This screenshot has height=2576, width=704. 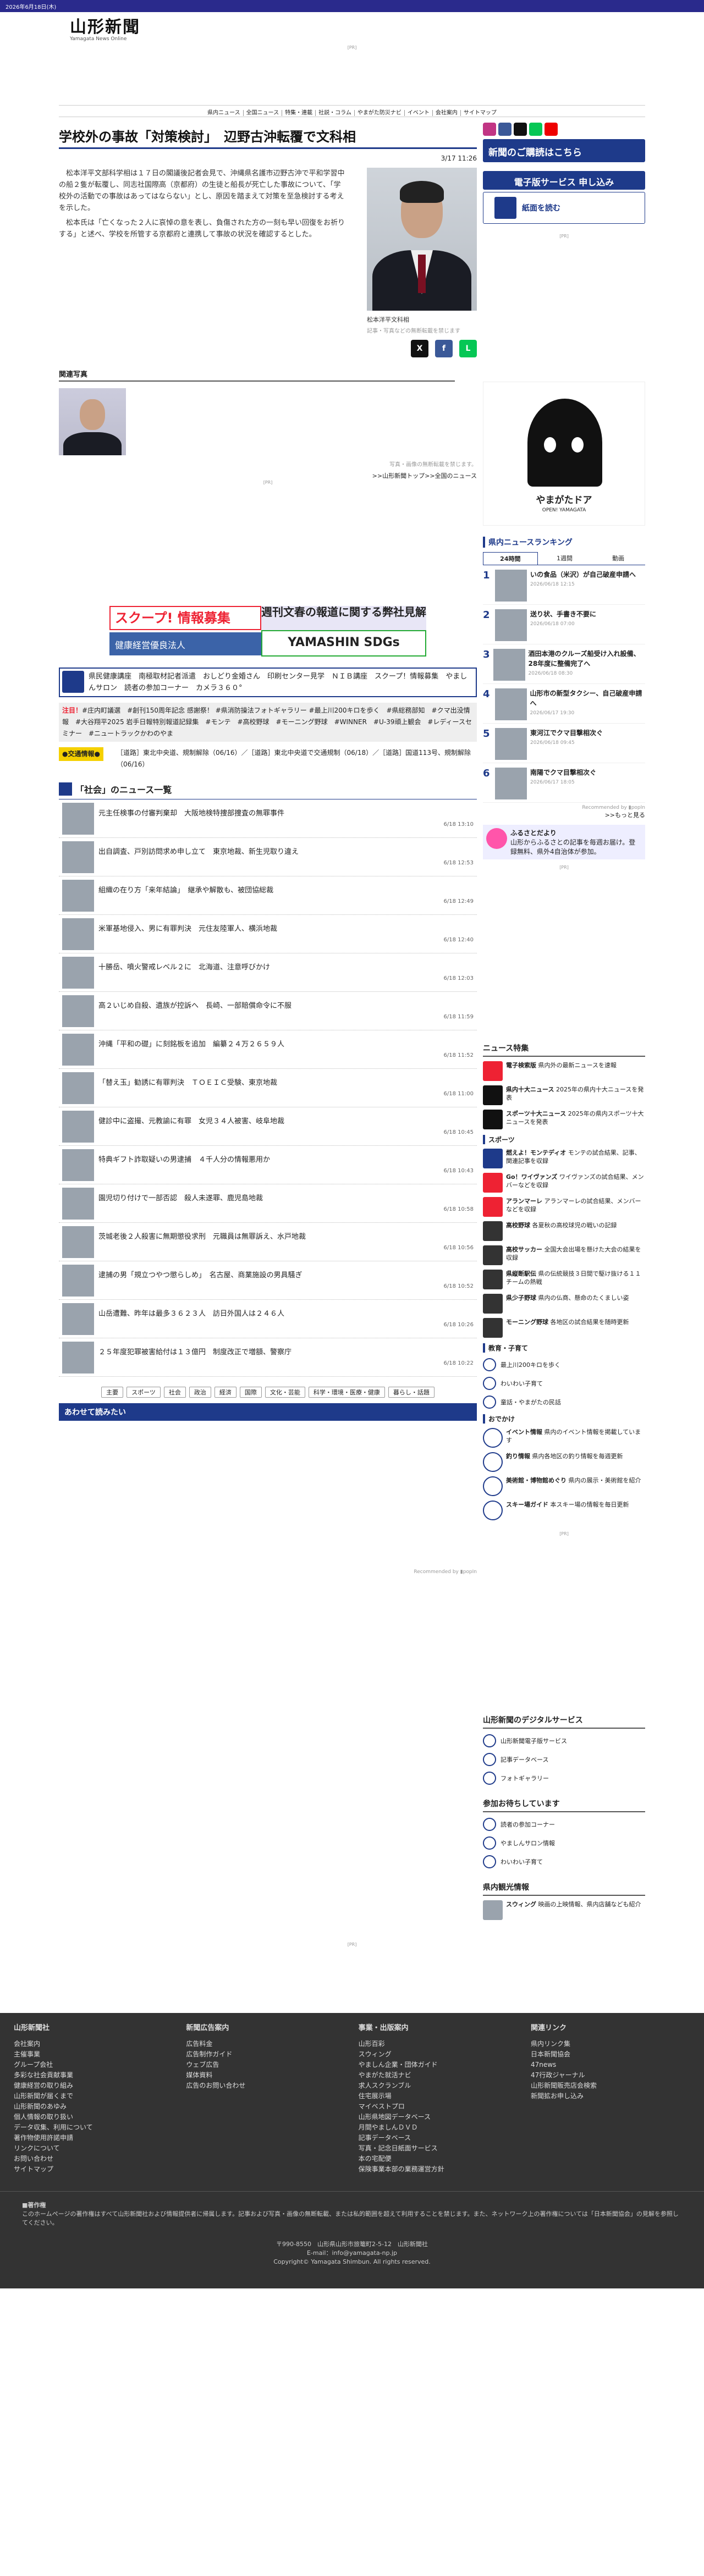 I want to click on nav-item-bosai: やまがた防災ナビ, so click(x=380, y=113).